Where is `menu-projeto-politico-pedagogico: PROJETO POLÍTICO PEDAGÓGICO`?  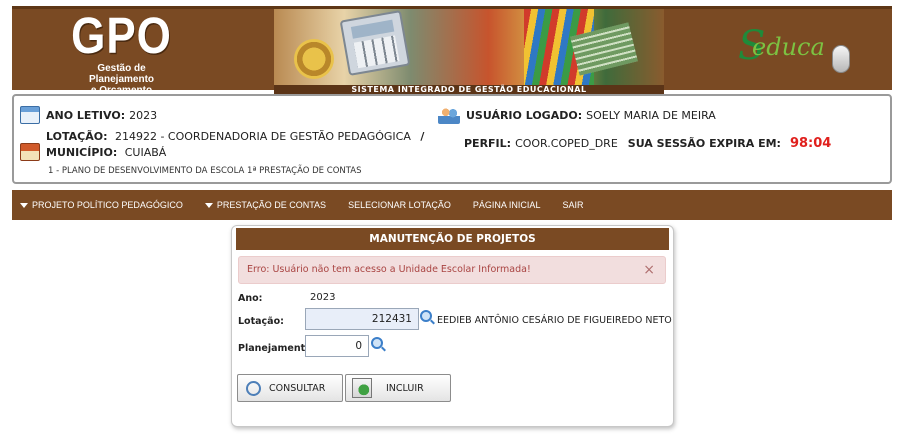
menu-projeto-politico-pedagogico: PROJETO POLÍTICO PEDAGÓGICO is located at coordinates (101, 205).